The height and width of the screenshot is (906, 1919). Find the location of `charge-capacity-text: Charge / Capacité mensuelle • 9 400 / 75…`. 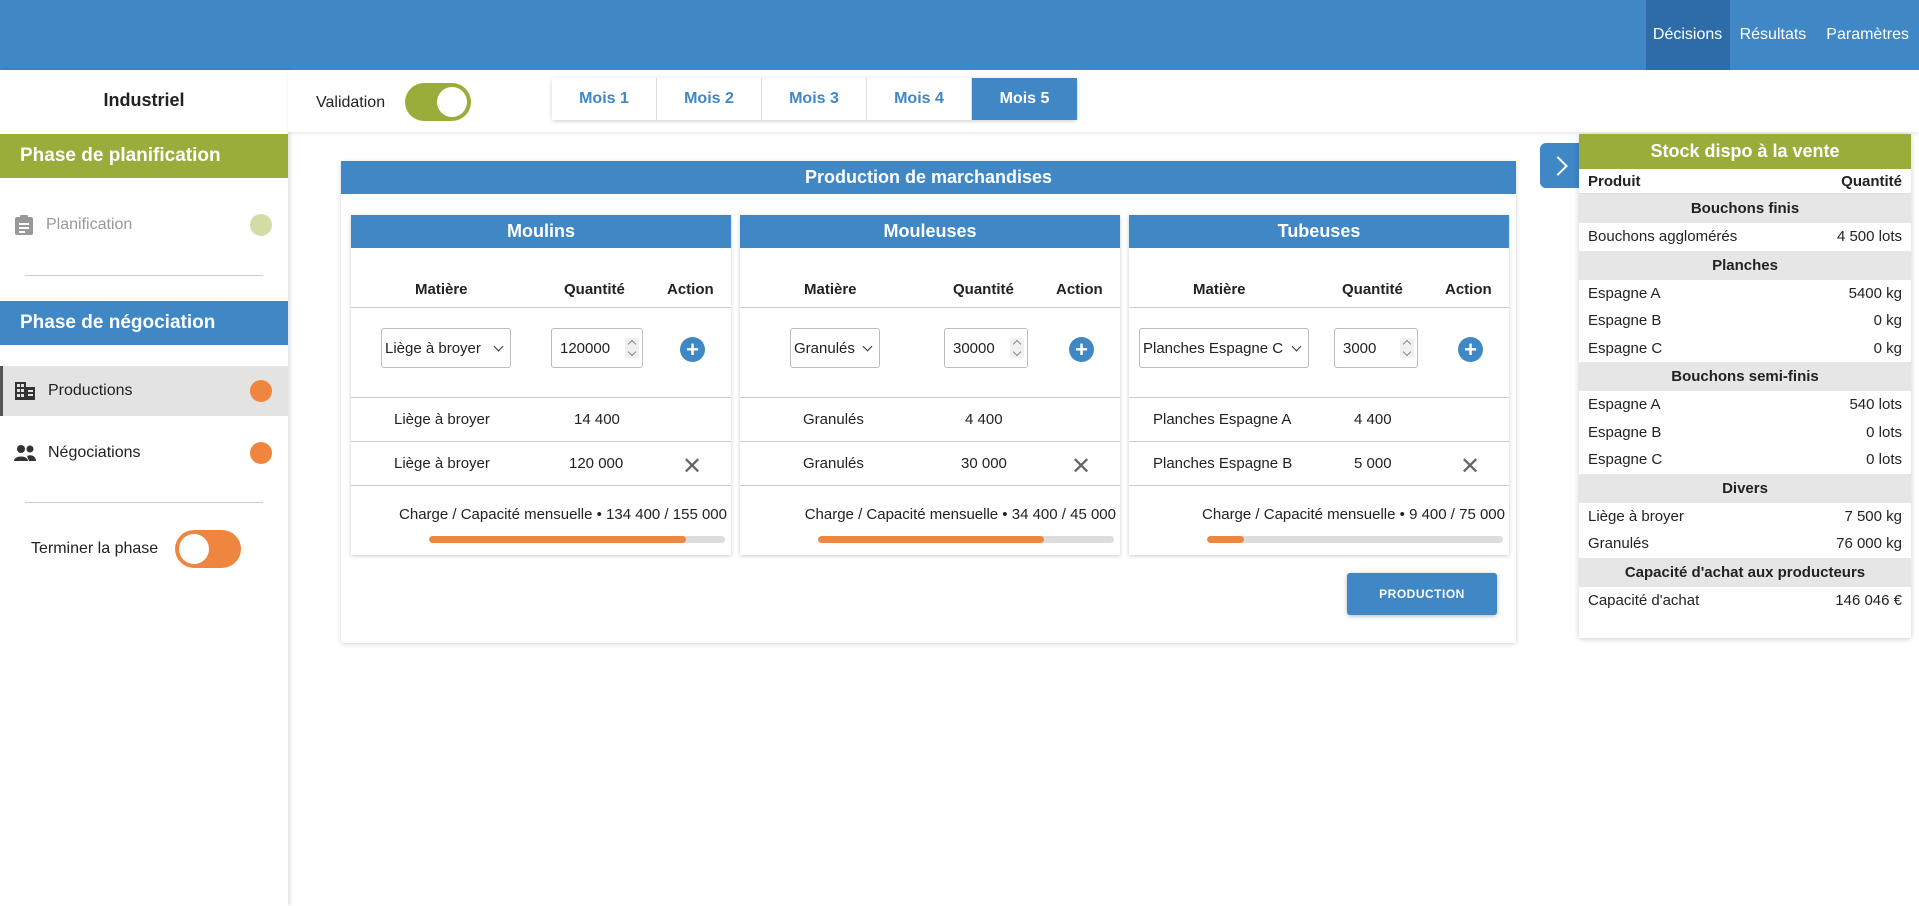

charge-capacity-text: Charge / Capacité mensuelle • 9 400 / 75… is located at coordinates (1353, 514).